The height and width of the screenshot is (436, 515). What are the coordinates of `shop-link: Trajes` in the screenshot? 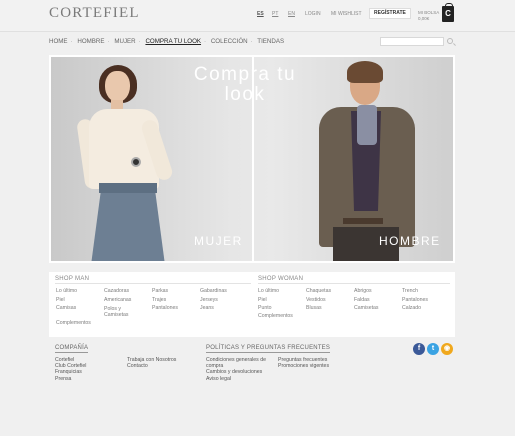 It's located at (165, 300).